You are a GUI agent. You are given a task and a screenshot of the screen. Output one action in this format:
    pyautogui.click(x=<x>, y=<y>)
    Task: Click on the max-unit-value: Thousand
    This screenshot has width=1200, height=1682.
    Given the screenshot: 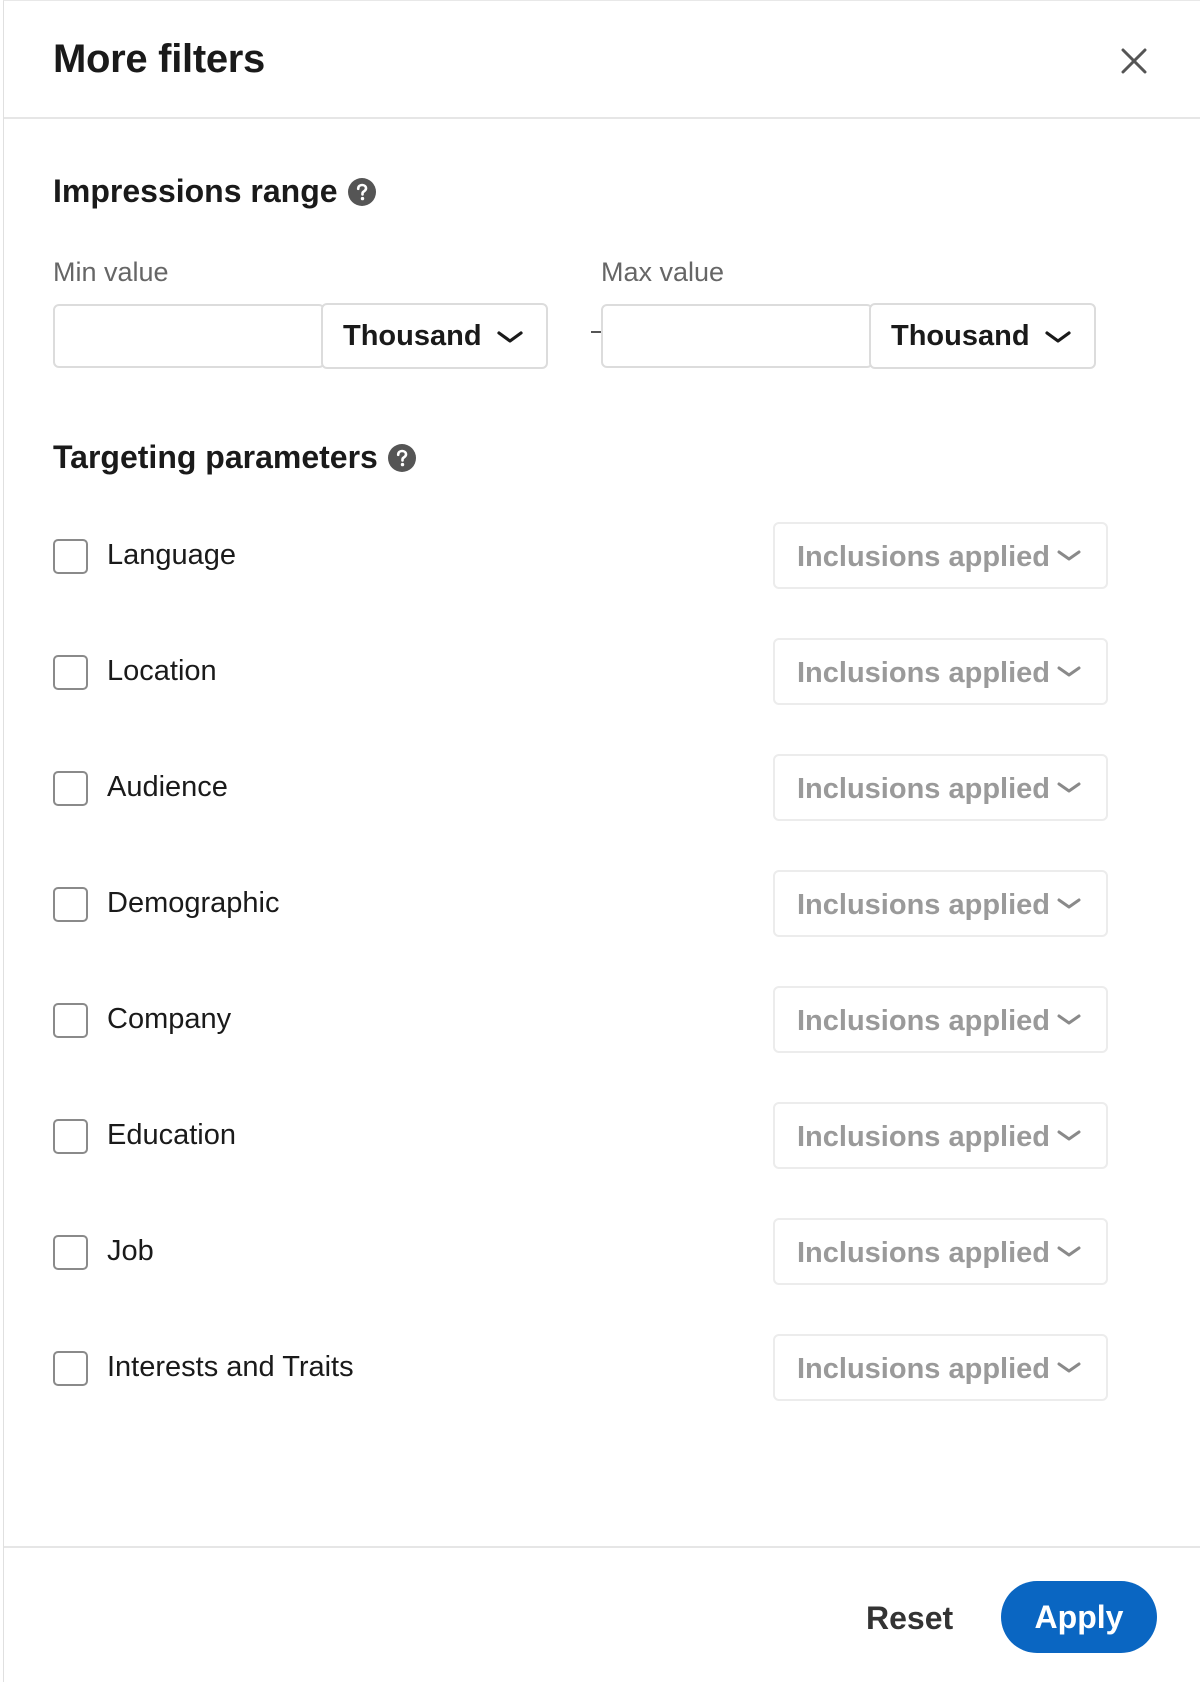 What is the action you would take?
    pyautogui.click(x=960, y=335)
    